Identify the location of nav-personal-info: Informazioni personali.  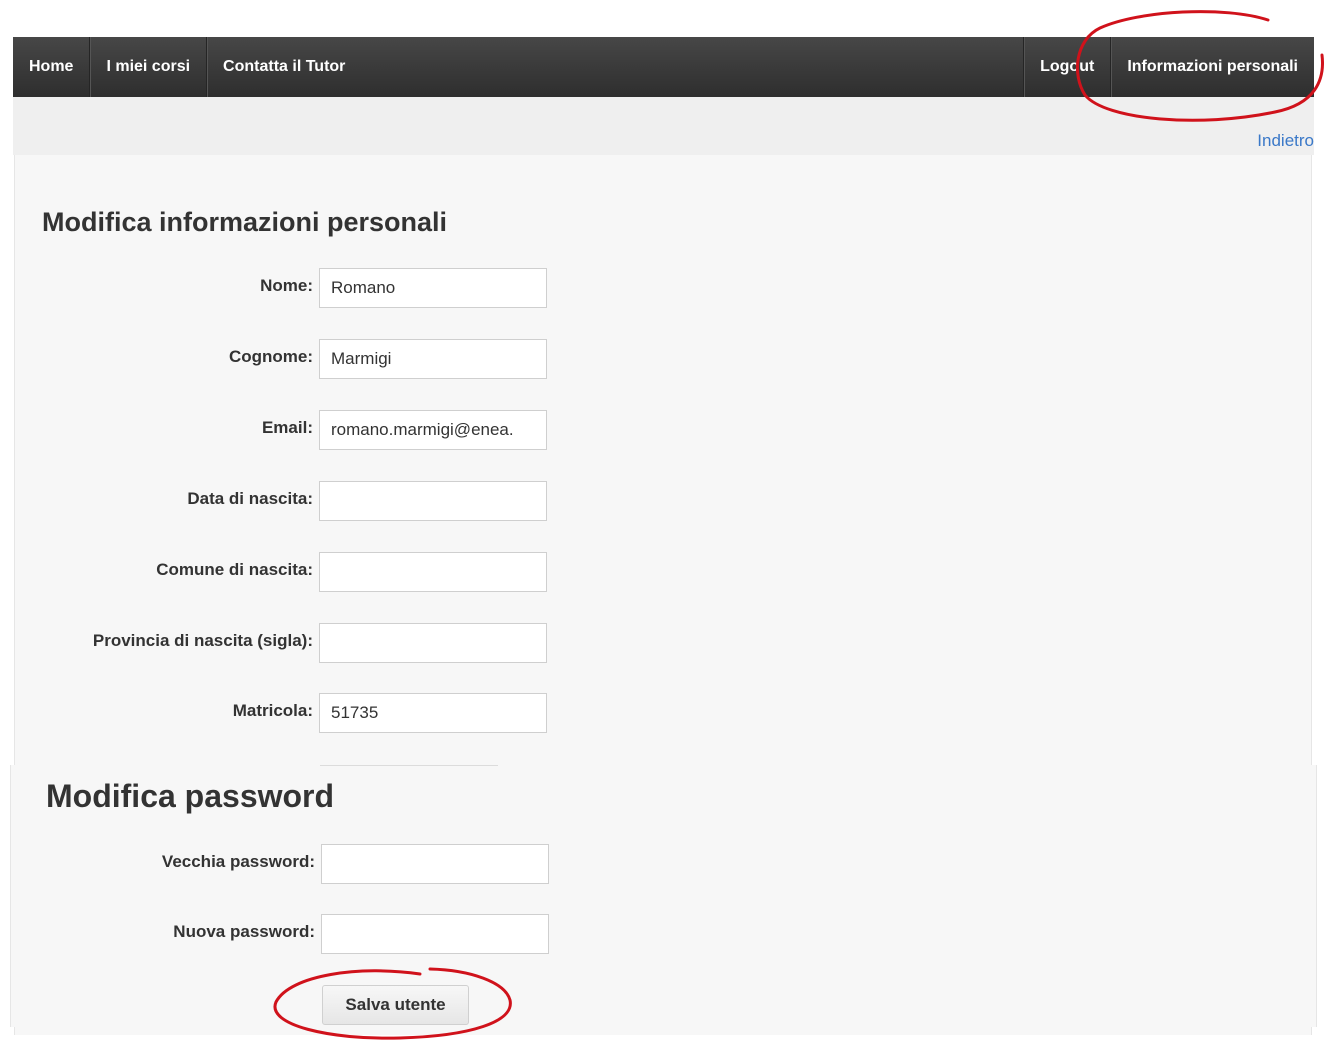
(1212, 67).